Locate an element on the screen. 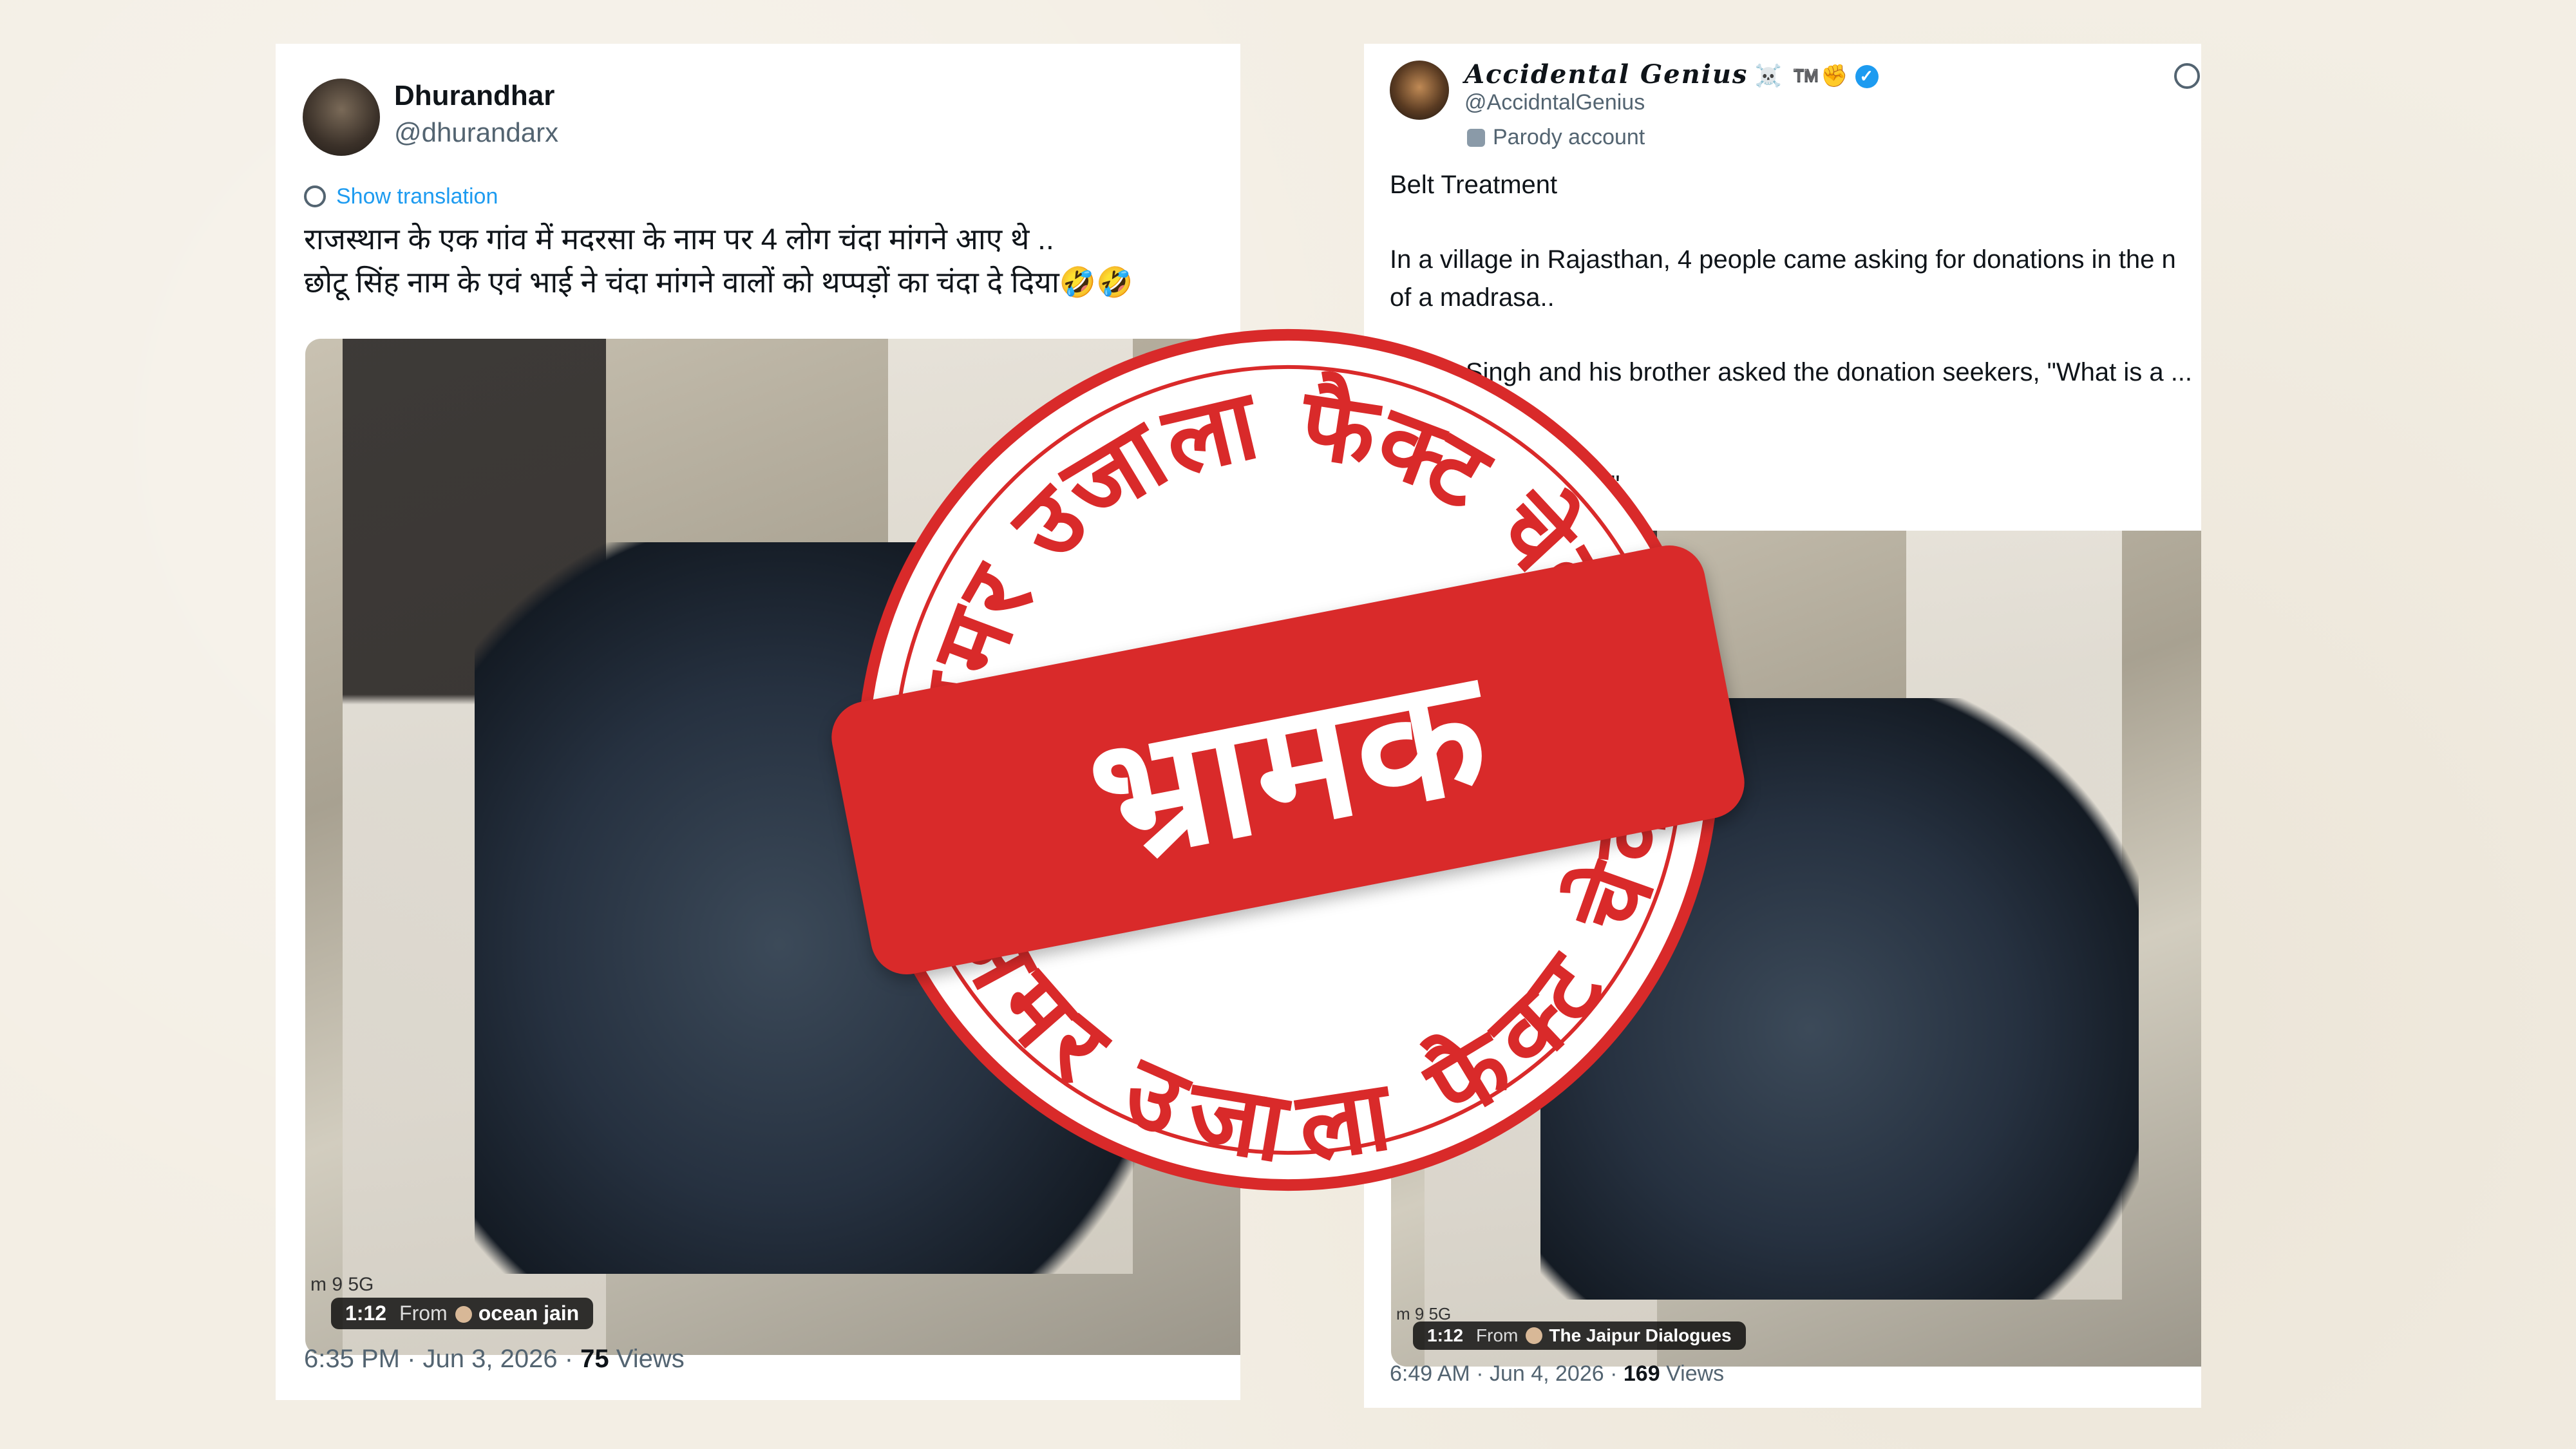  views-count: 169 is located at coordinates (1642, 1374).